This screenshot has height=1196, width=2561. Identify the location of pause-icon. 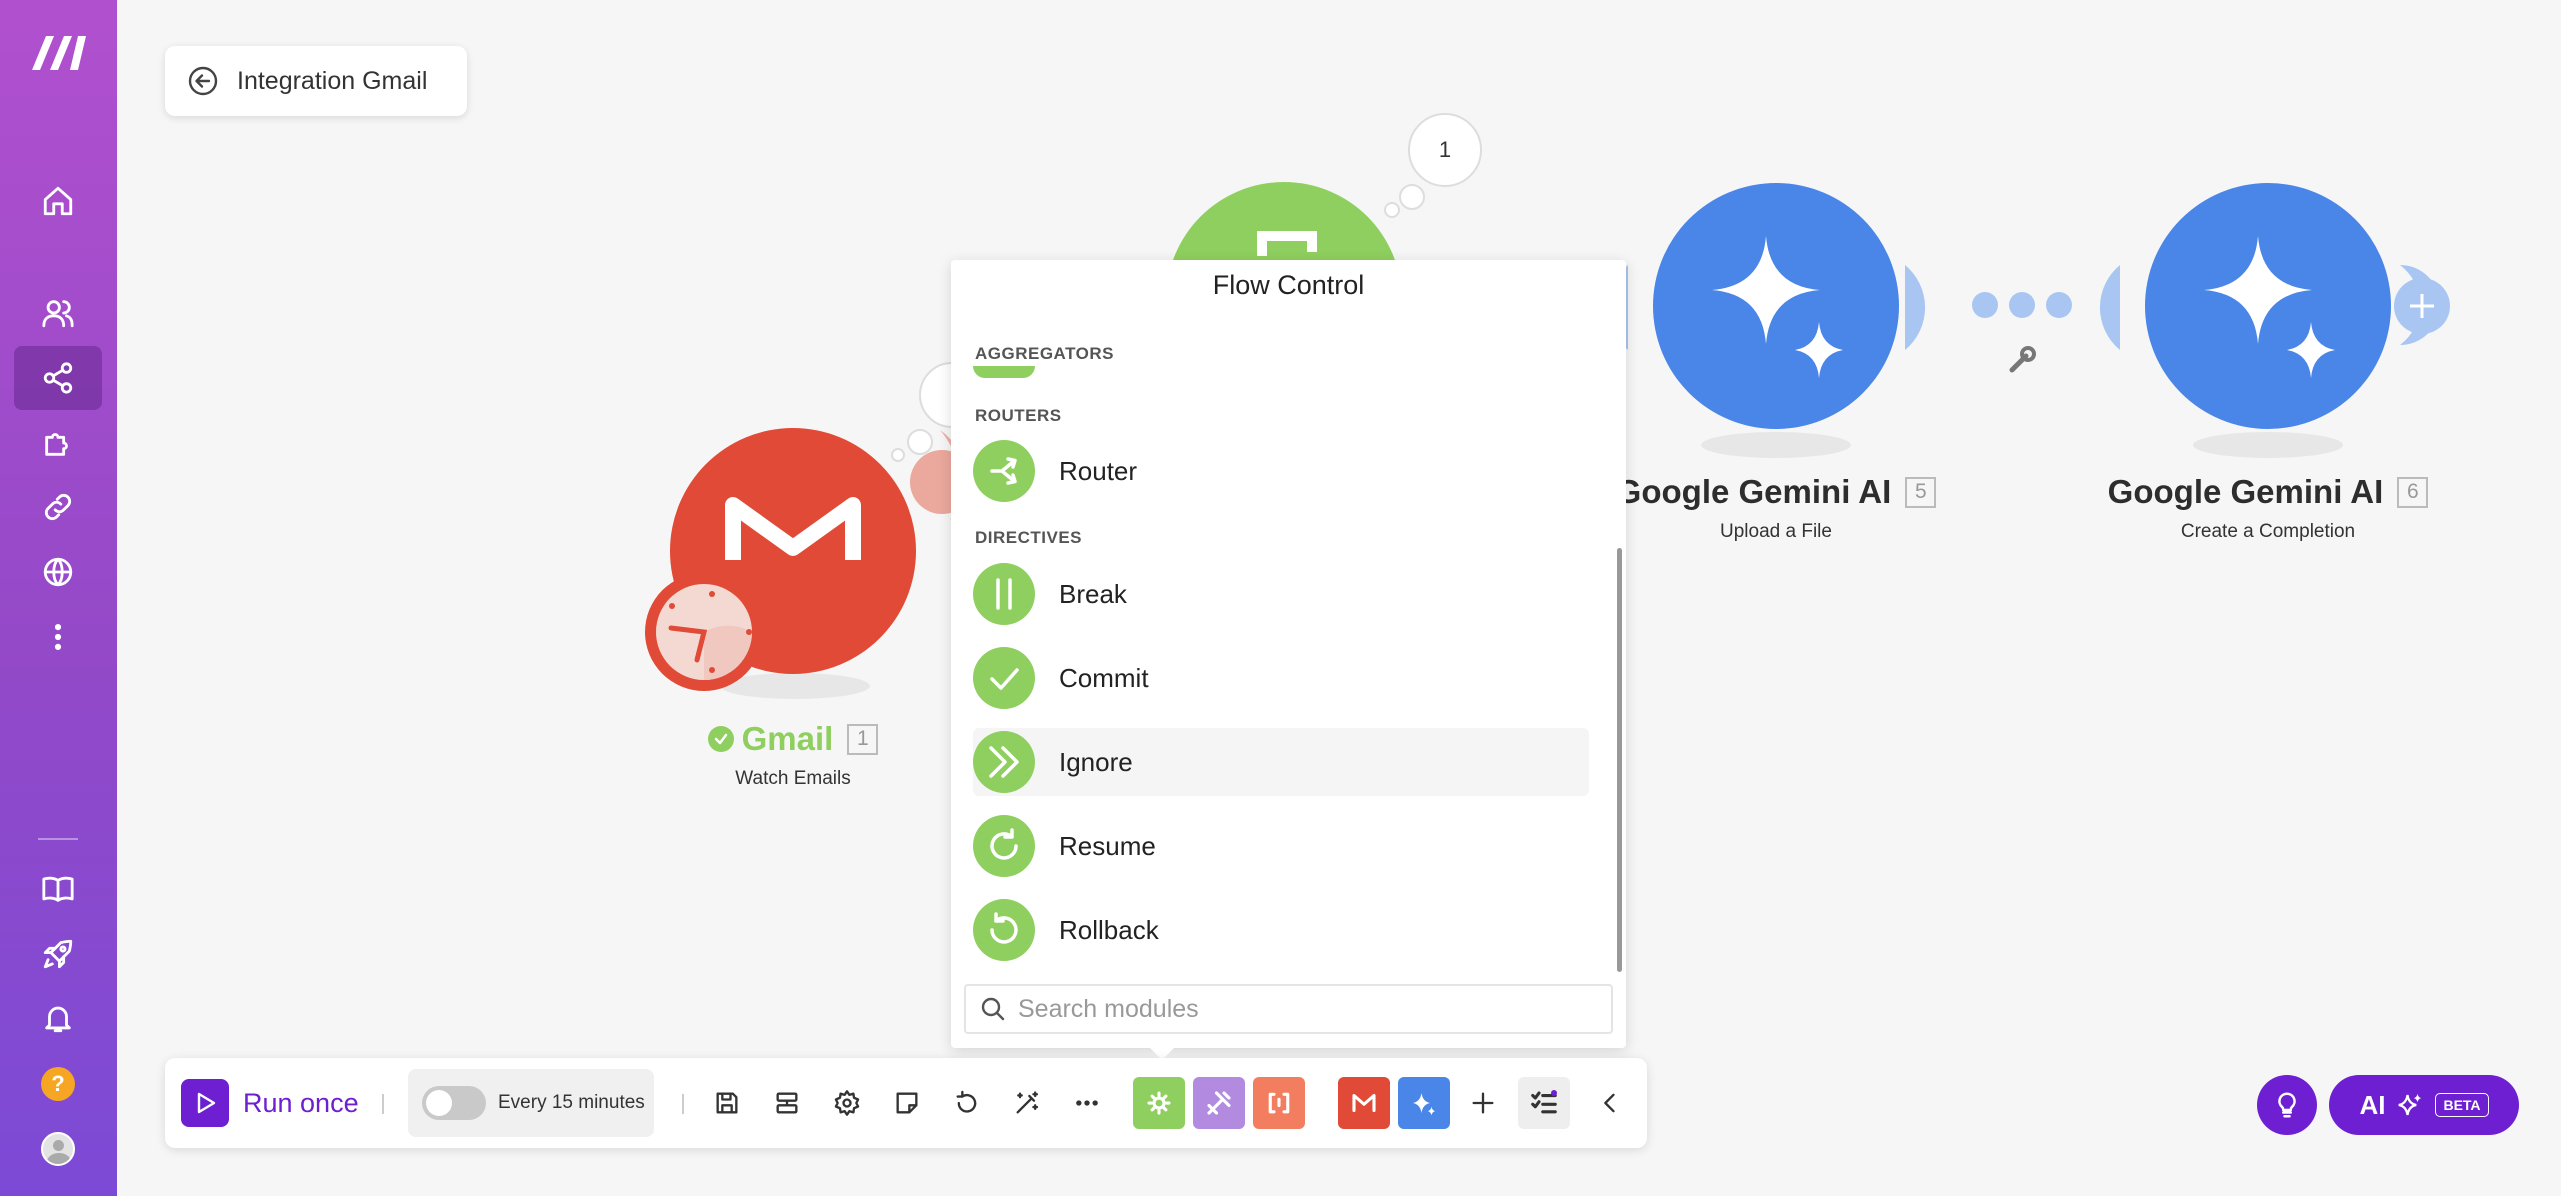
(1004, 594).